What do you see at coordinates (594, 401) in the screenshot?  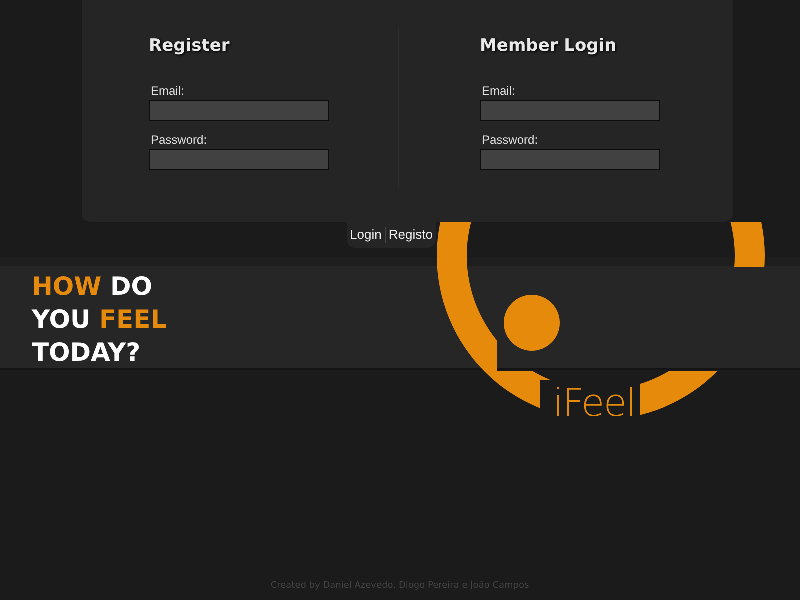 I see `logo-text: iFeel` at bounding box center [594, 401].